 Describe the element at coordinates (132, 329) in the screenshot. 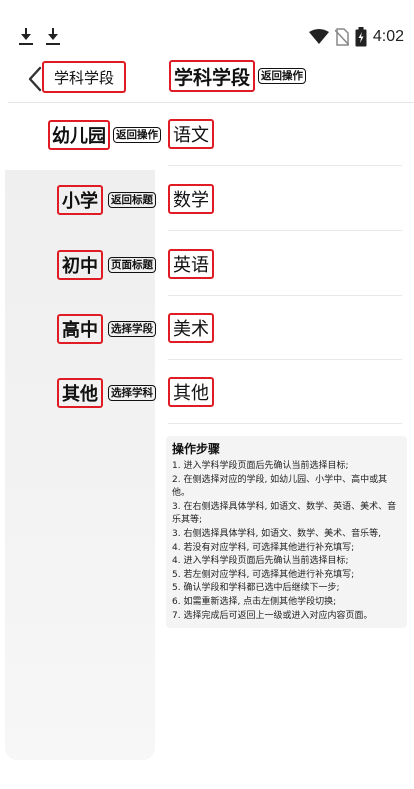

I see `row-tag: 选择学段` at that location.